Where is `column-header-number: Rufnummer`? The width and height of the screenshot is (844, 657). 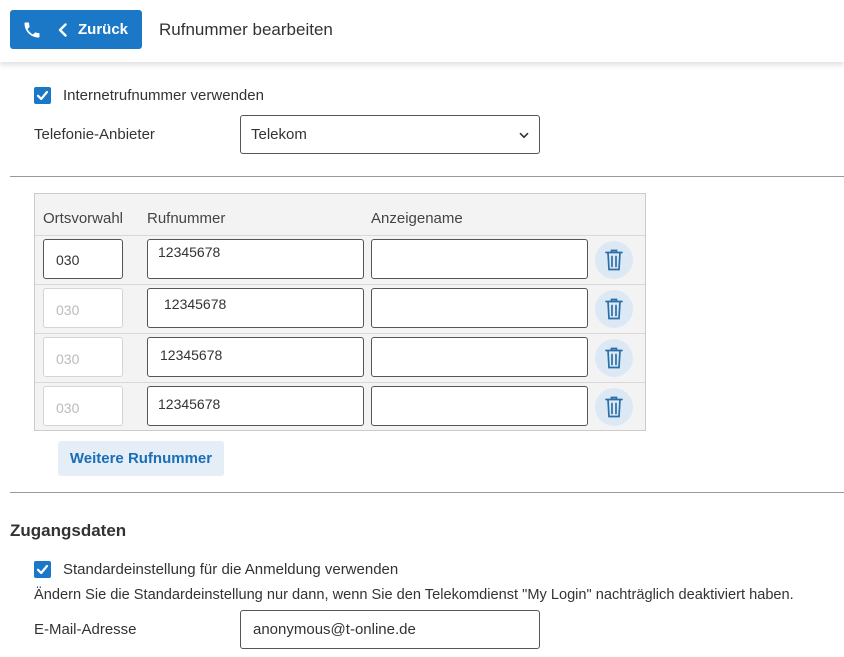
column-header-number: Rufnummer is located at coordinates (186, 218).